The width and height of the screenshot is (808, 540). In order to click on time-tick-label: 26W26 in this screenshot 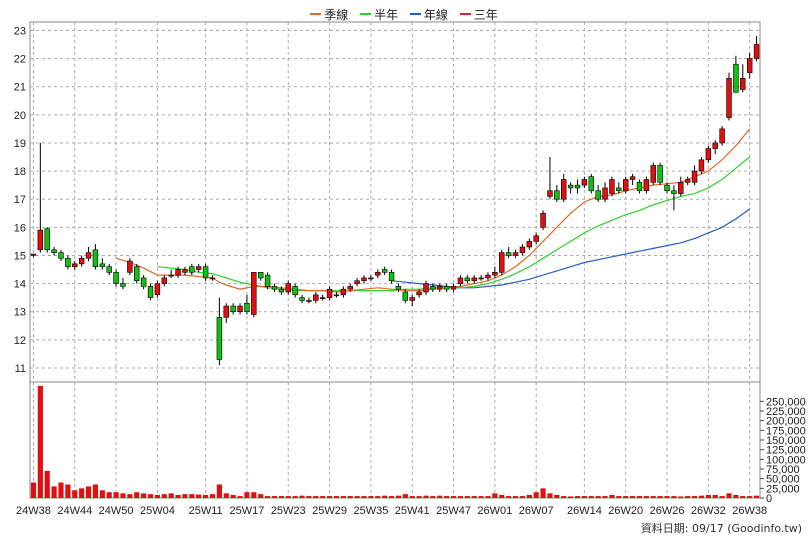, I will do `click(667, 511)`.